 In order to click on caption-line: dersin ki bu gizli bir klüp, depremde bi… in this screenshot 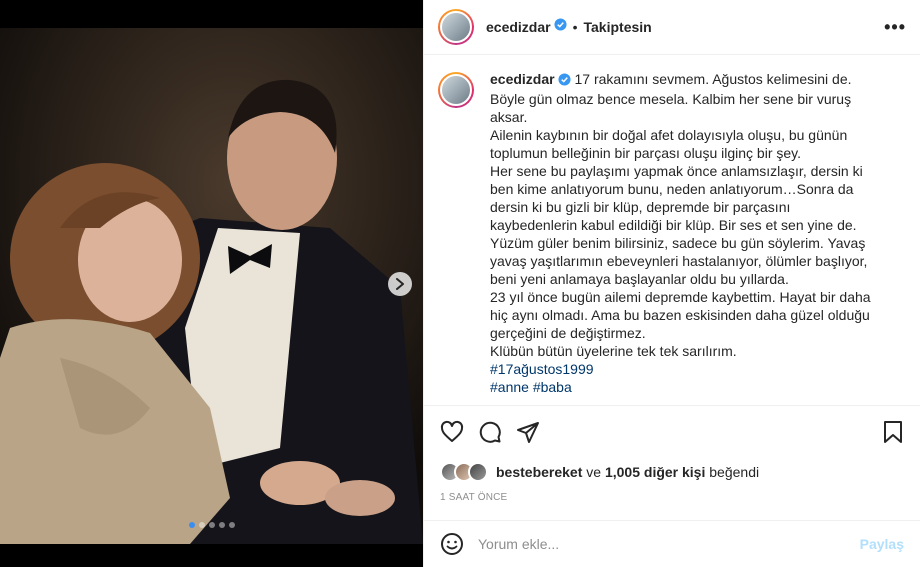, I will do `click(640, 207)`.